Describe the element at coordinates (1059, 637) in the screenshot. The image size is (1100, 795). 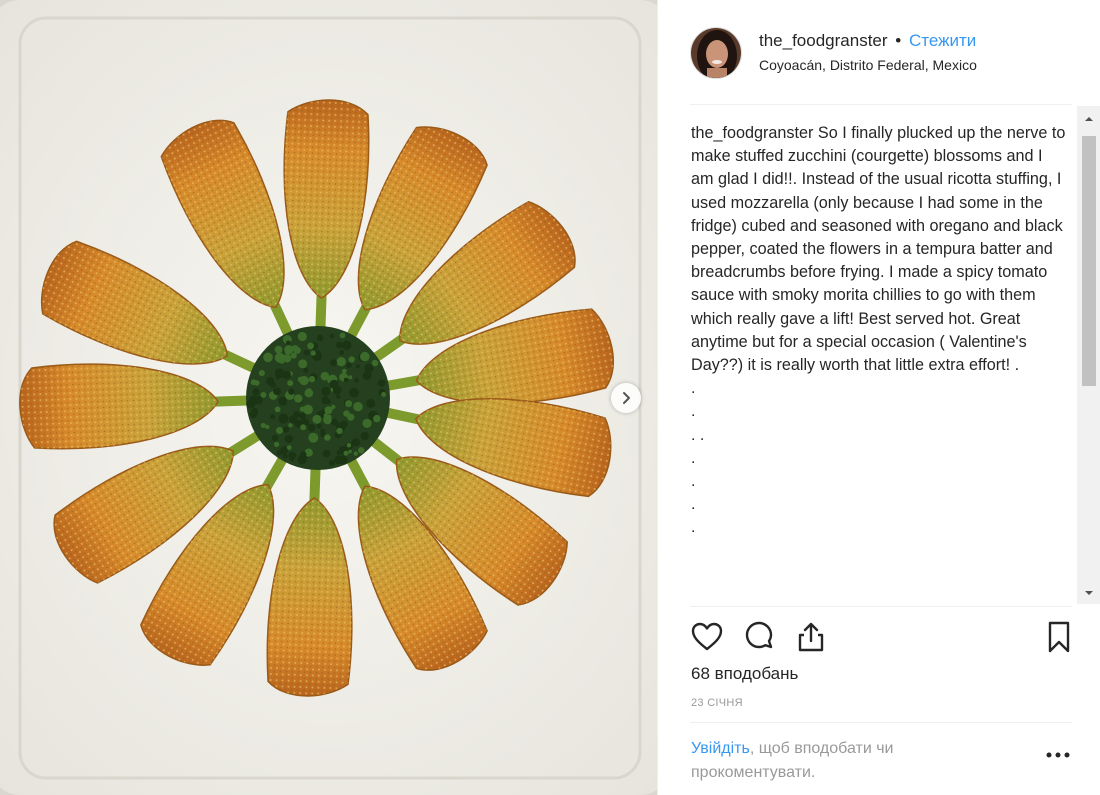
I see `bookmark-icon` at that location.